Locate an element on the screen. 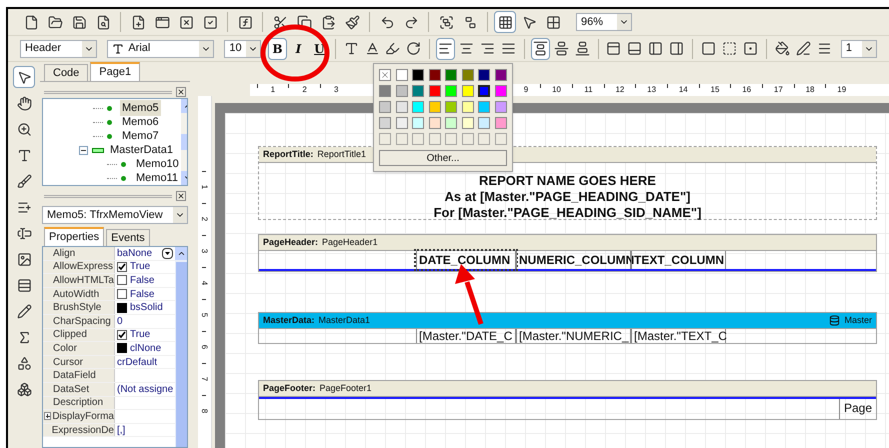 This screenshot has width=889, height=448. font-size-combo: 10 is located at coordinates (242, 49).